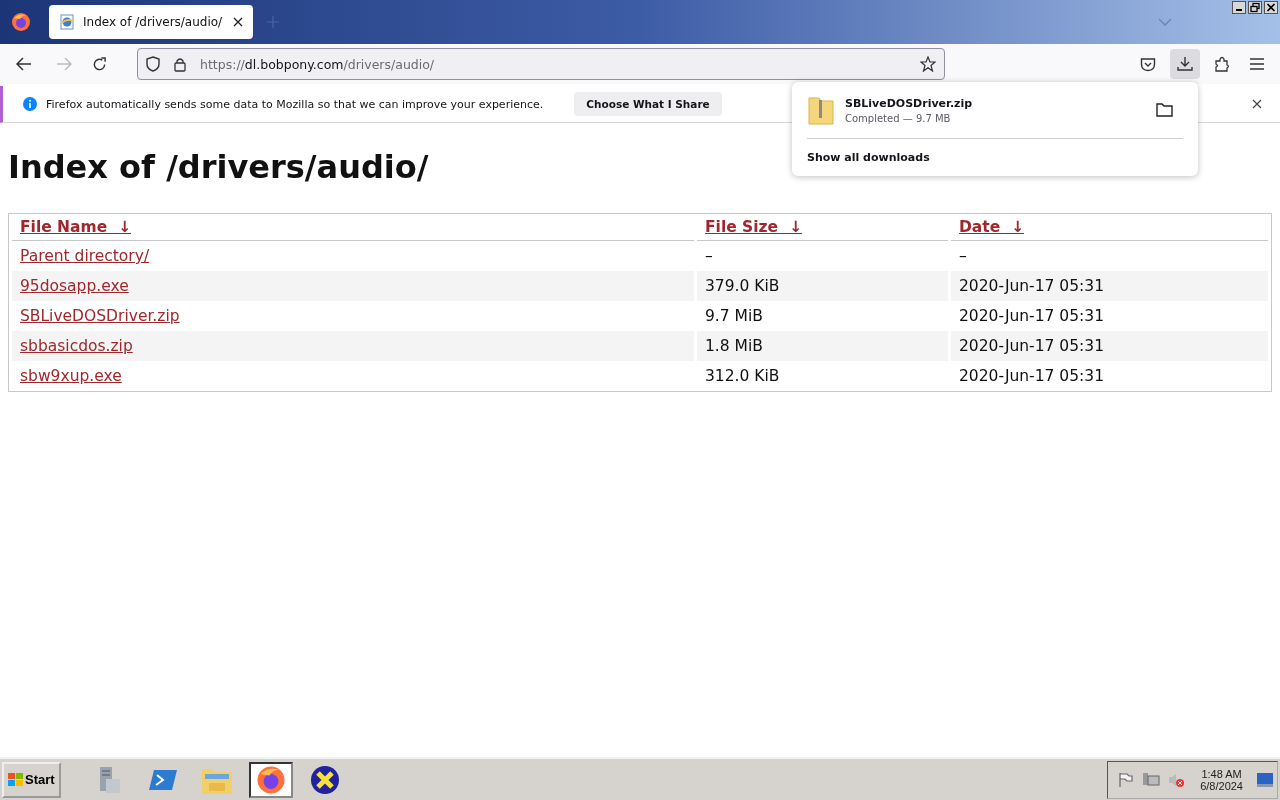 The image size is (1280, 800). I want to click on folder-icon, so click(1164, 110).